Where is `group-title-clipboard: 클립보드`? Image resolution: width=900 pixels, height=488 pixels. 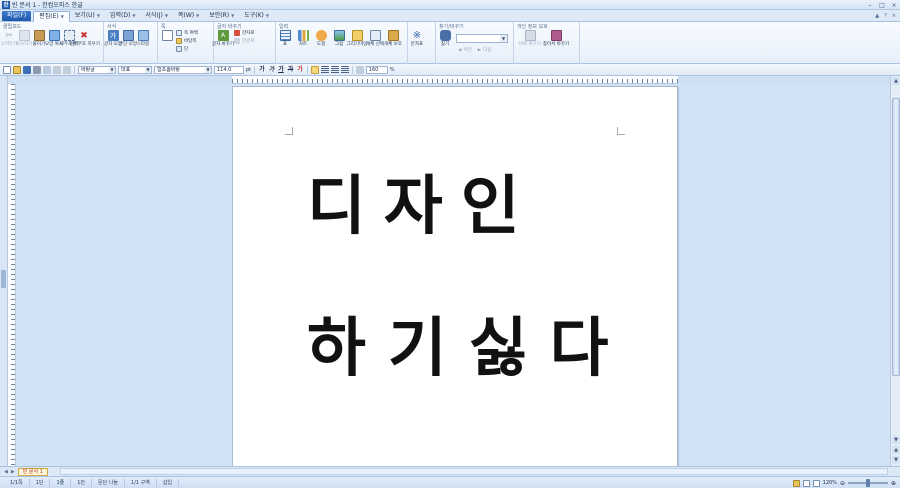 group-title-clipboard: 클립보드 is located at coordinates (12, 27).